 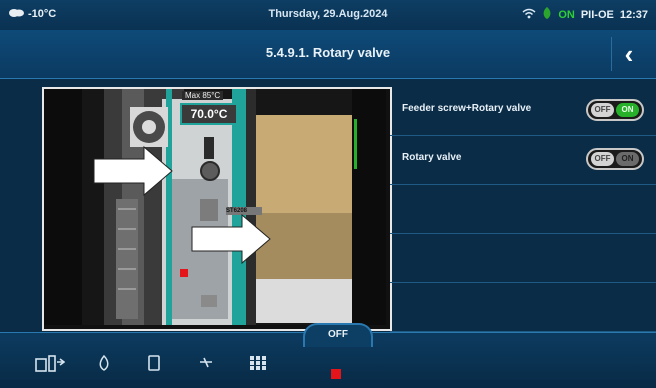 What do you see at coordinates (209, 114) in the screenshot?
I see `temp-value-box: 70.0°C` at bounding box center [209, 114].